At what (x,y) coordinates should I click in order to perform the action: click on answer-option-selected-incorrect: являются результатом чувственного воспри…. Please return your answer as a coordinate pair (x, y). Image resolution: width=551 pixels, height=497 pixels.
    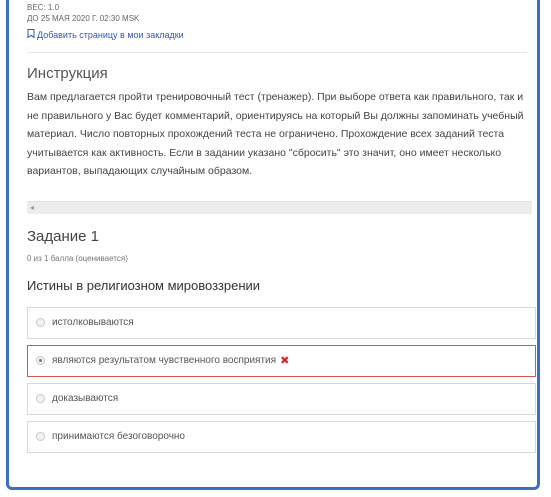
    Looking at the image, I should click on (281, 360).